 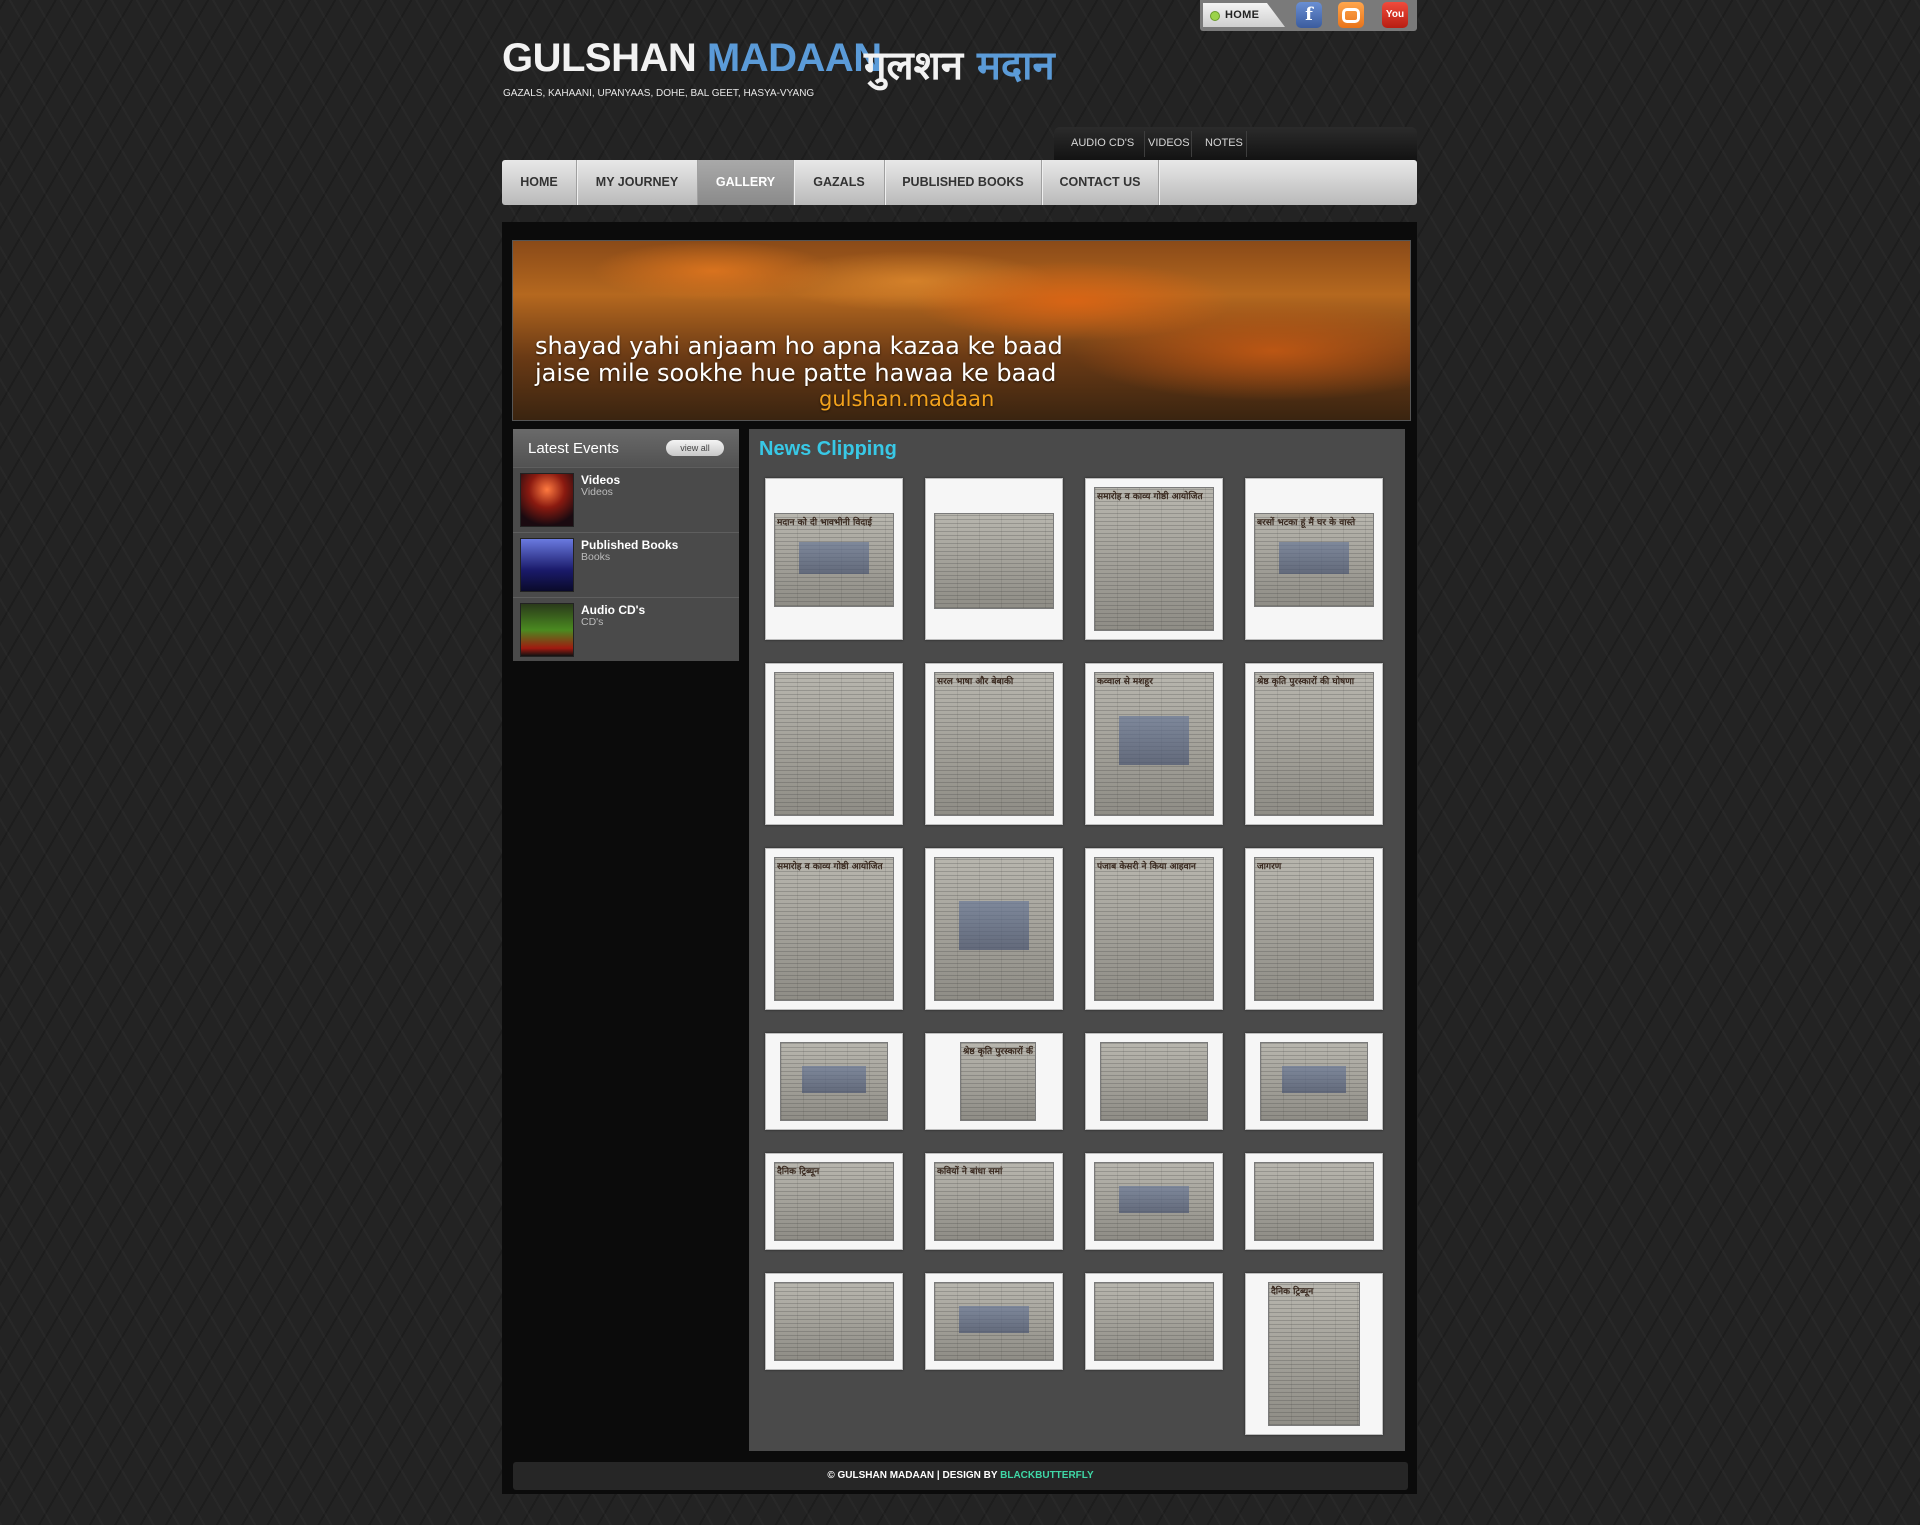 I want to click on news-clipping-image: कवियों ने बांधा समां, so click(x=994, y=1201).